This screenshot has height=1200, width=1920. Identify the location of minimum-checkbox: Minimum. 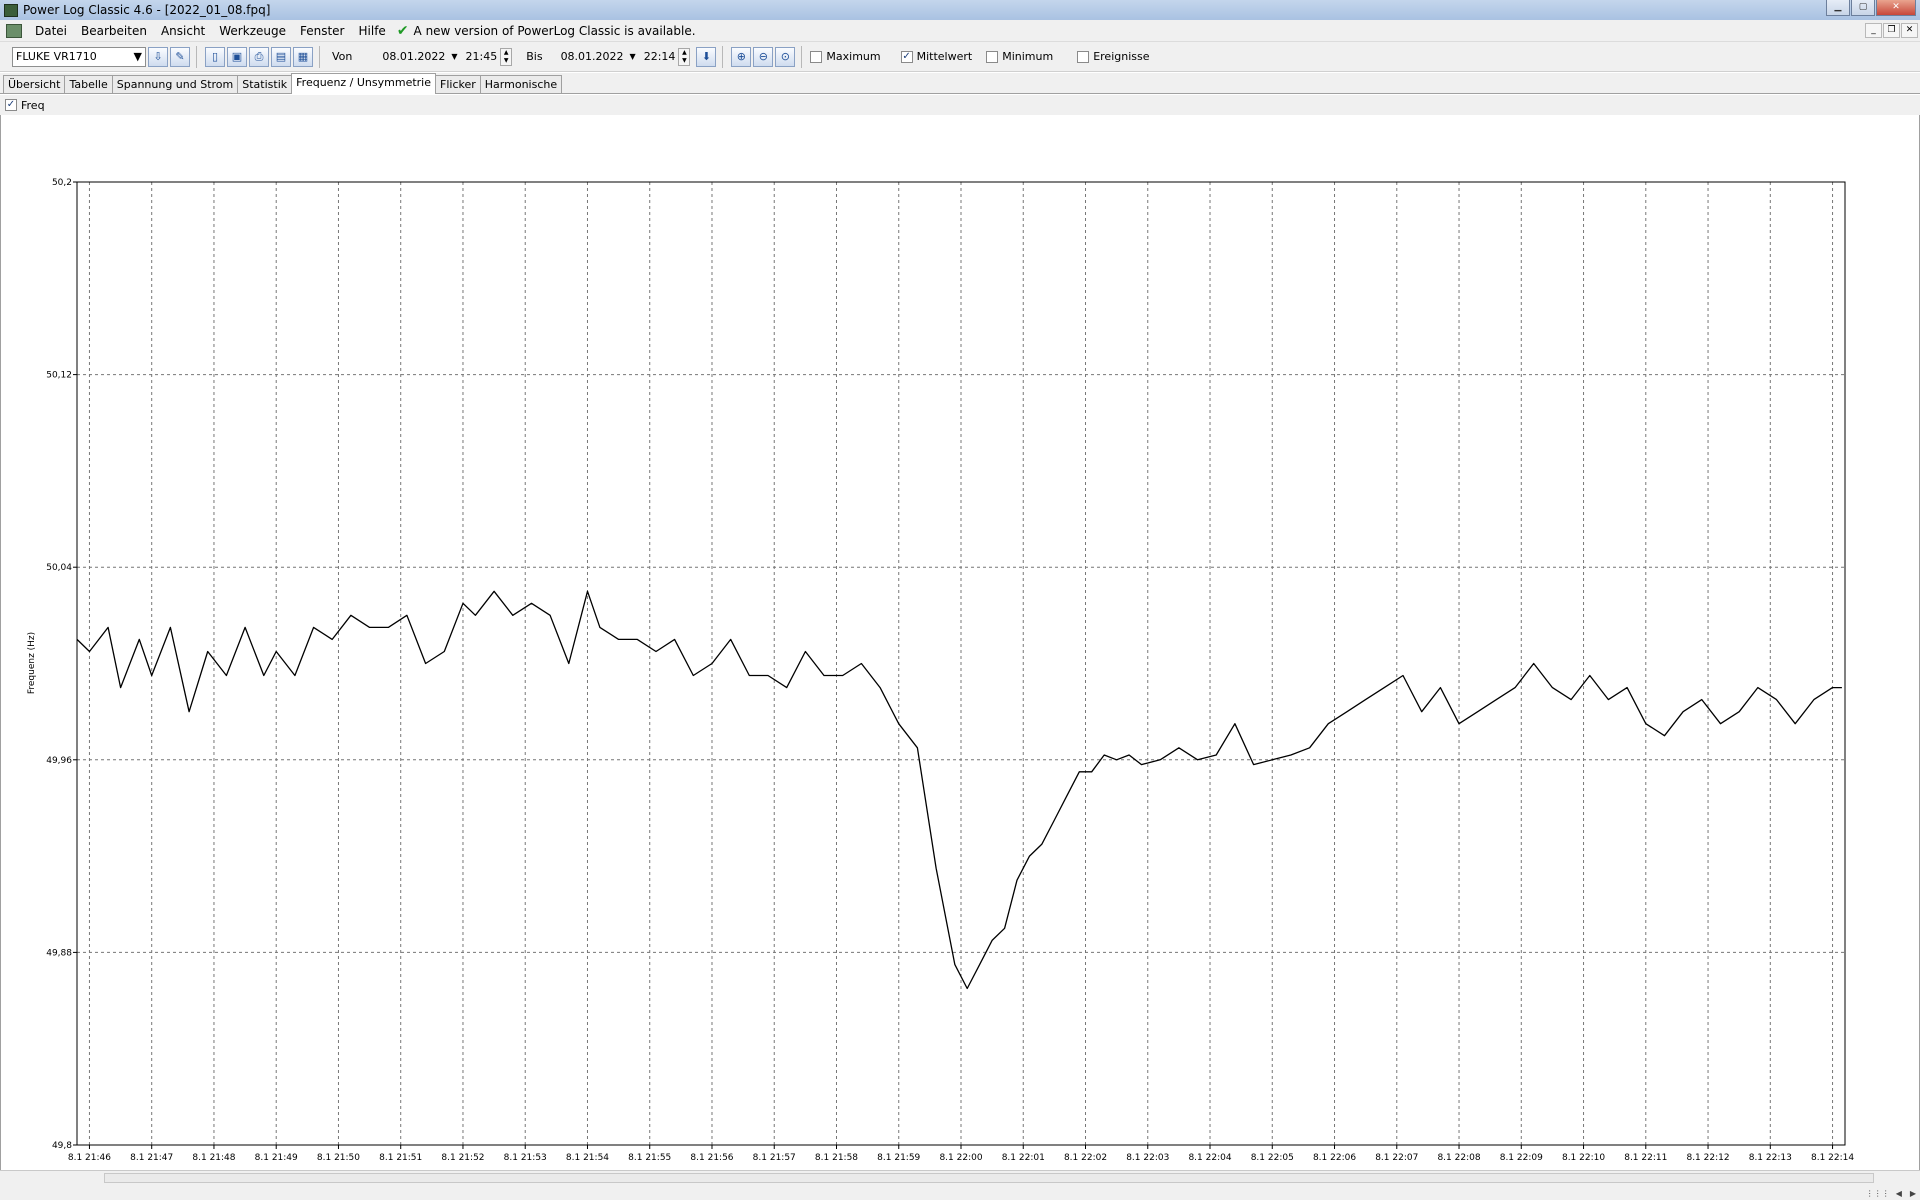
(1019, 56).